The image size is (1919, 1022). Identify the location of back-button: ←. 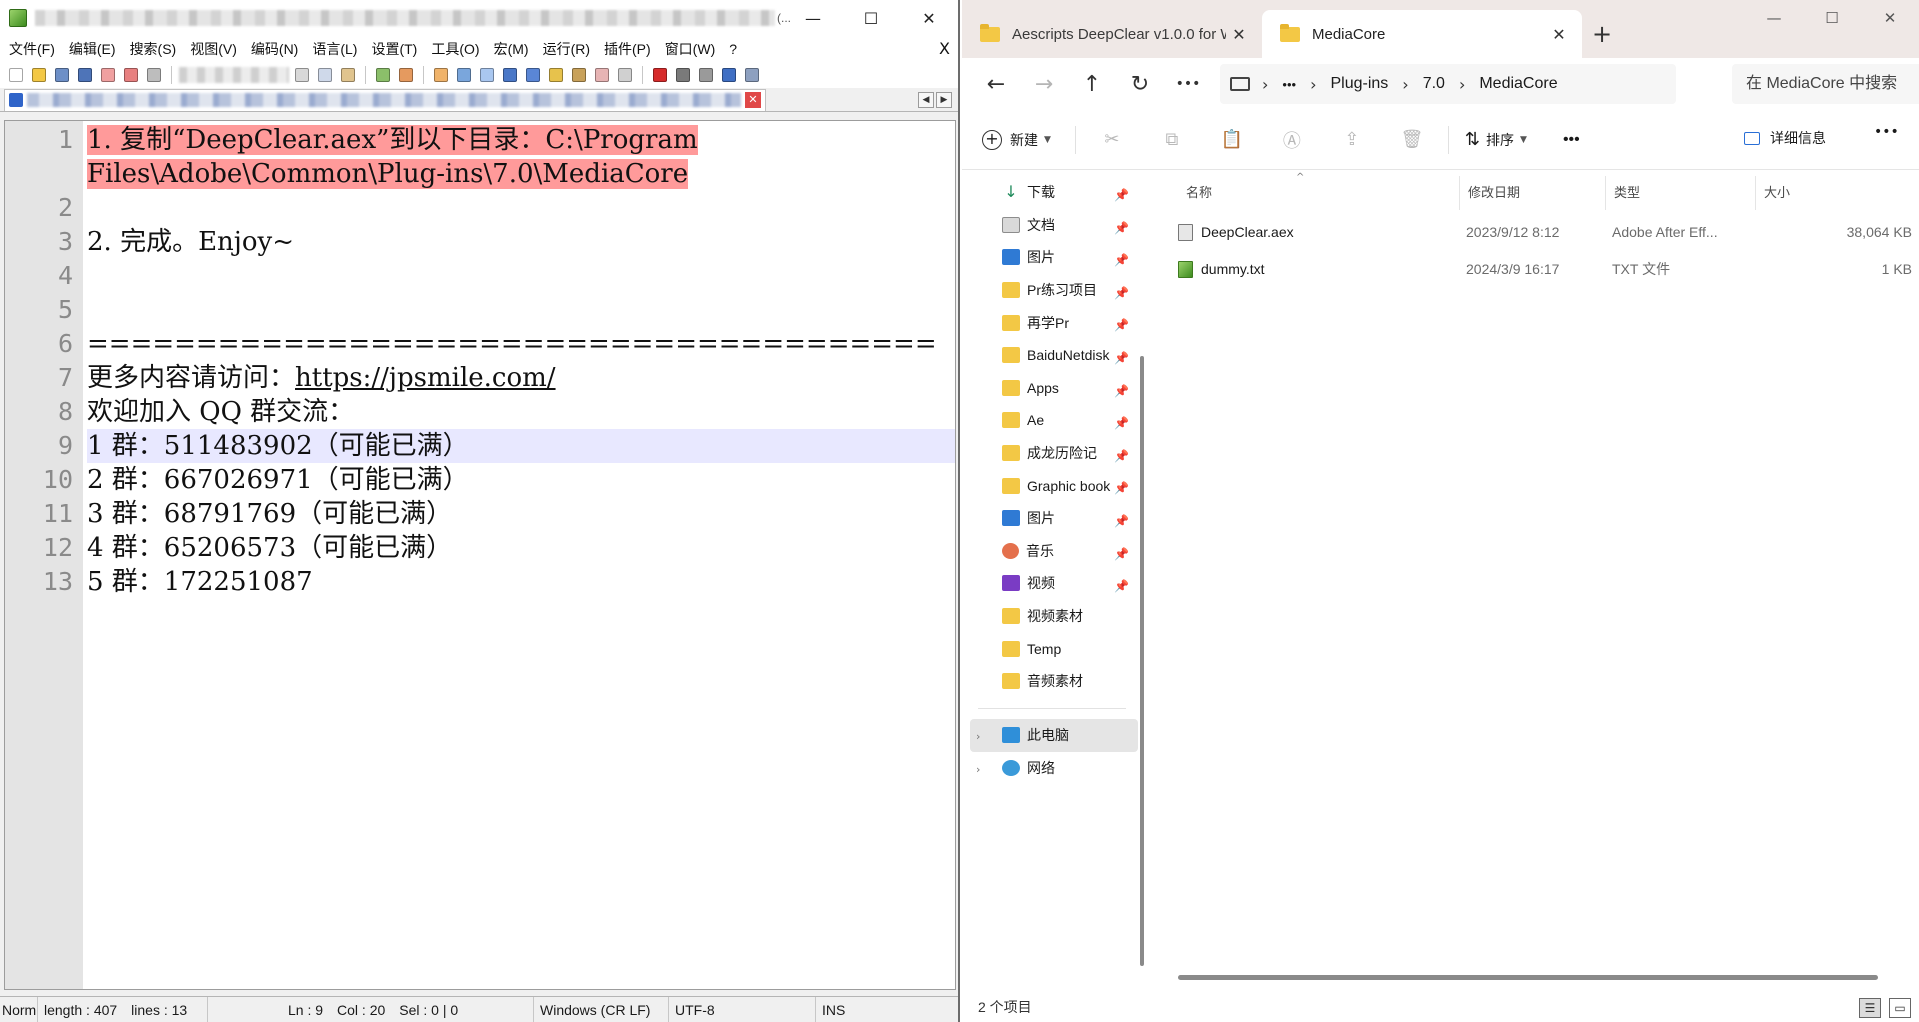
(996, 84).